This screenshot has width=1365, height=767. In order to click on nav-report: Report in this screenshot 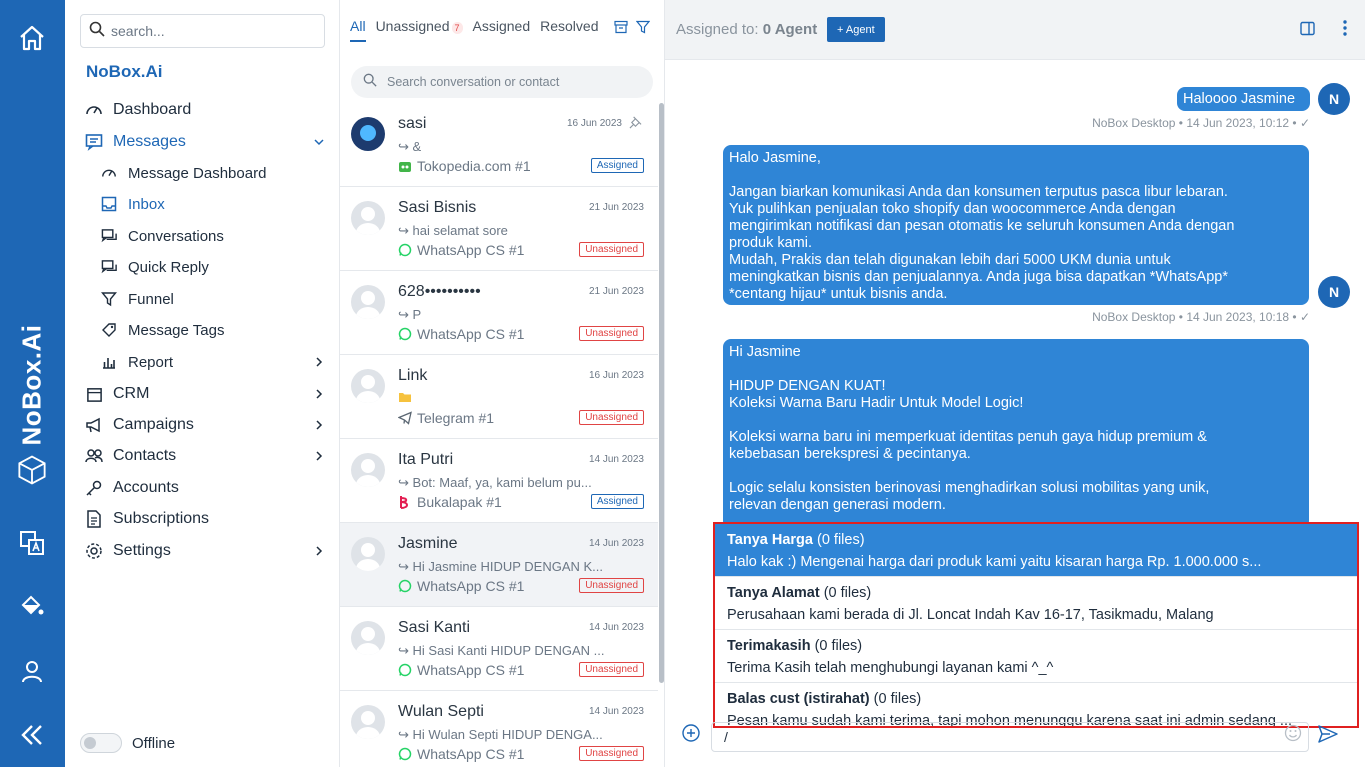, I will do `click(212, 362)`.